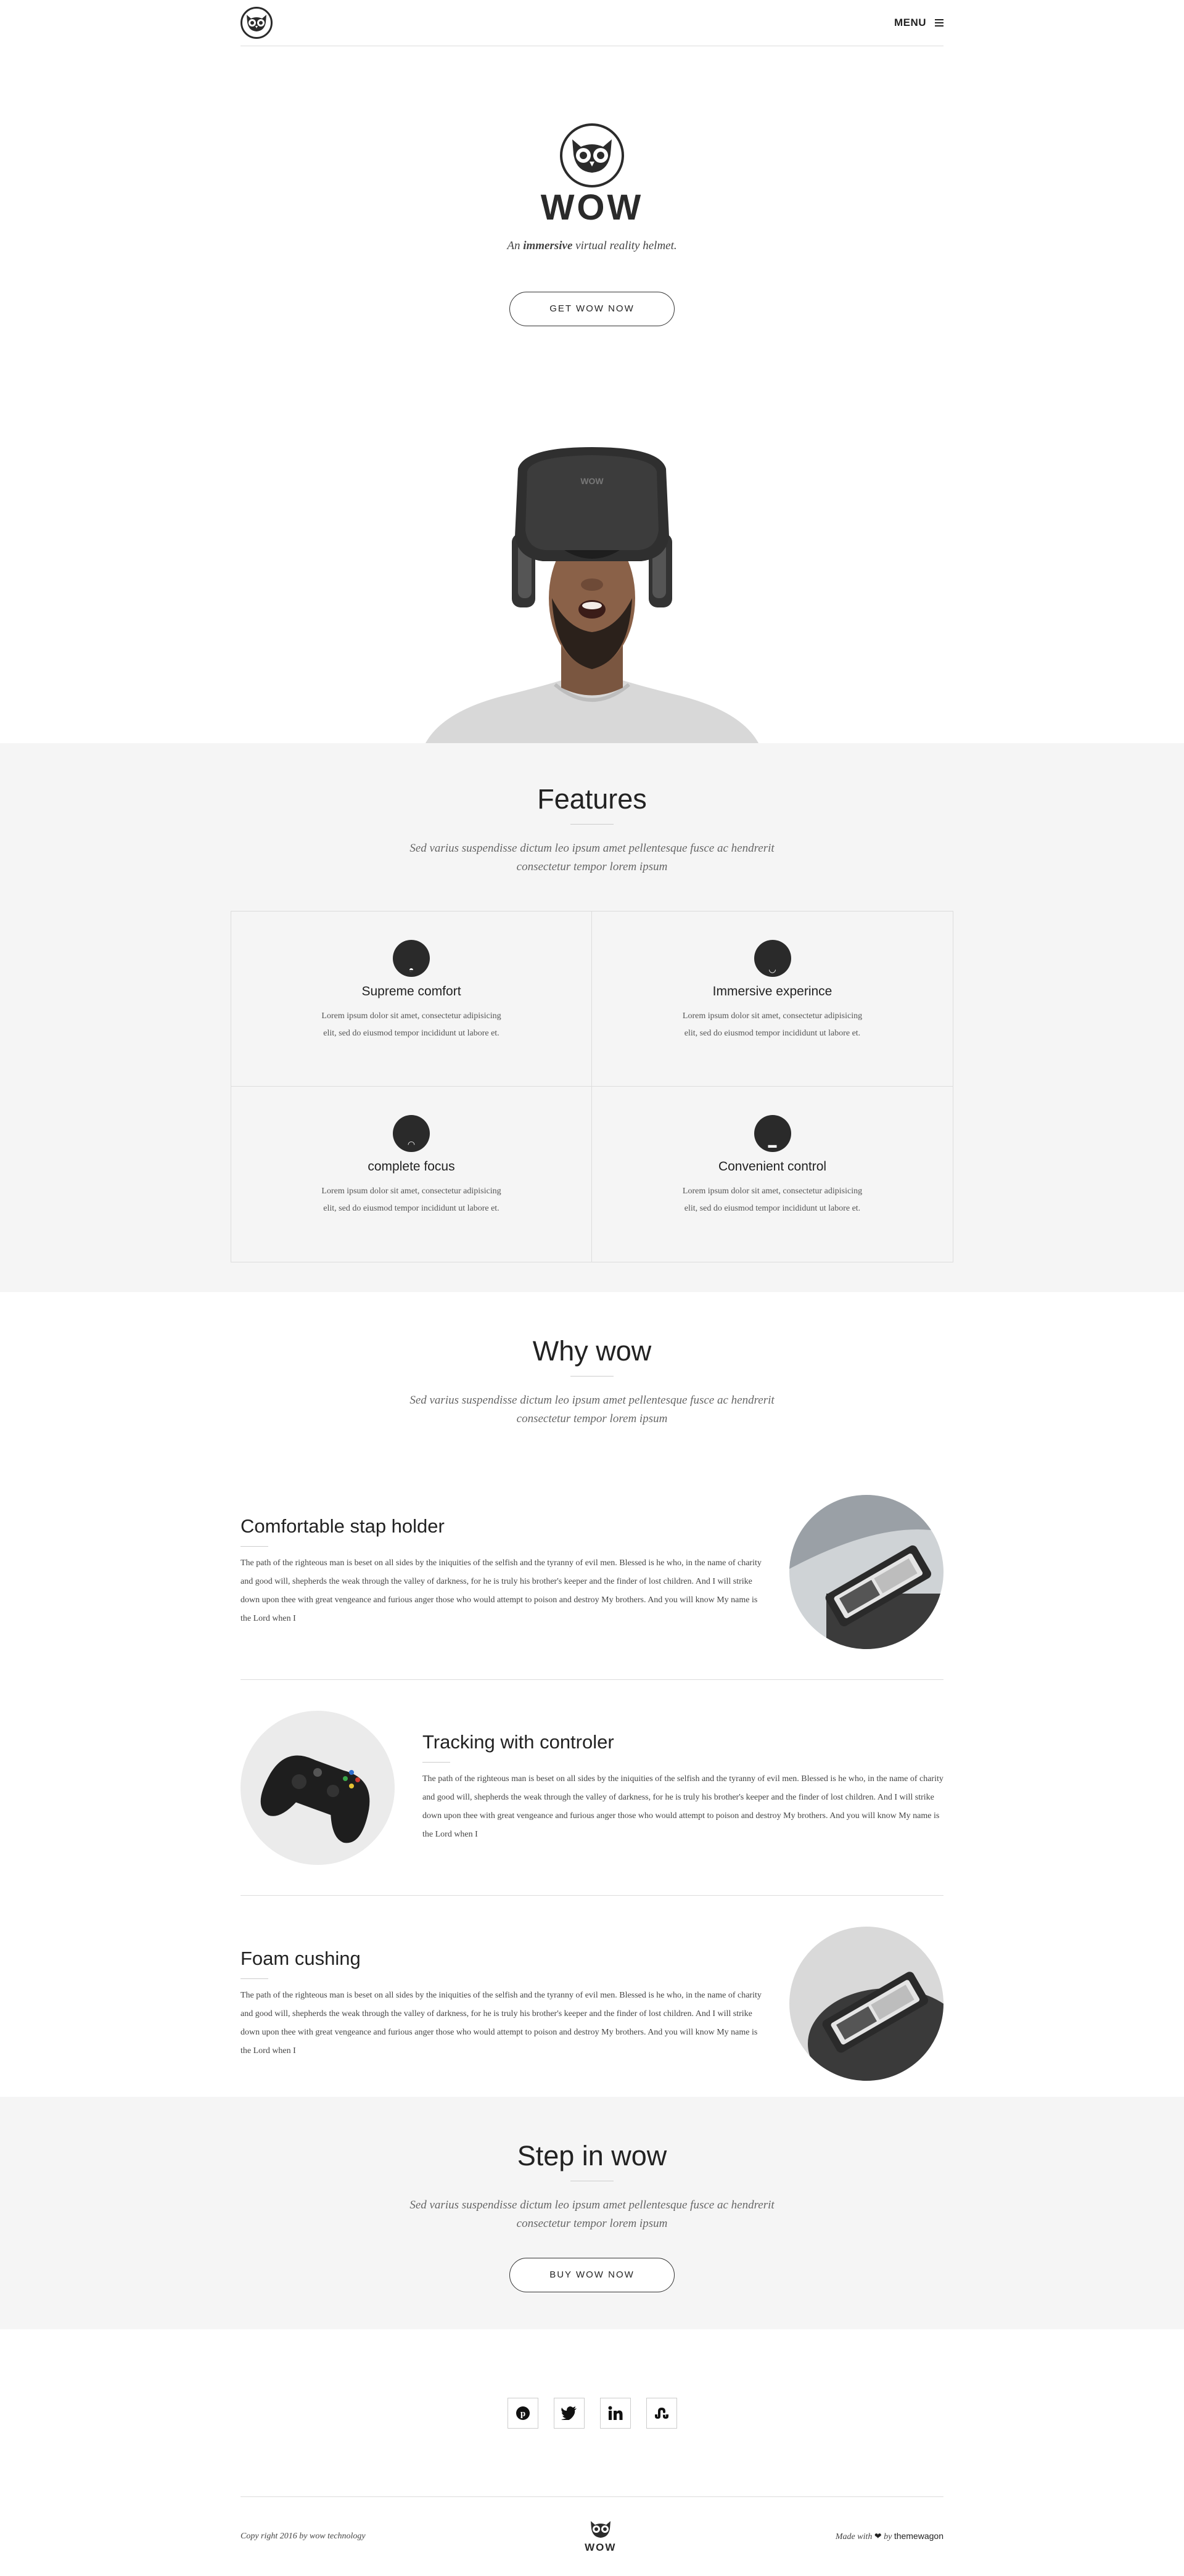 This screenshot has width=1184, height=2576. I want to click on why-item-title: Comfortable stap holder, so click(342, 1526).